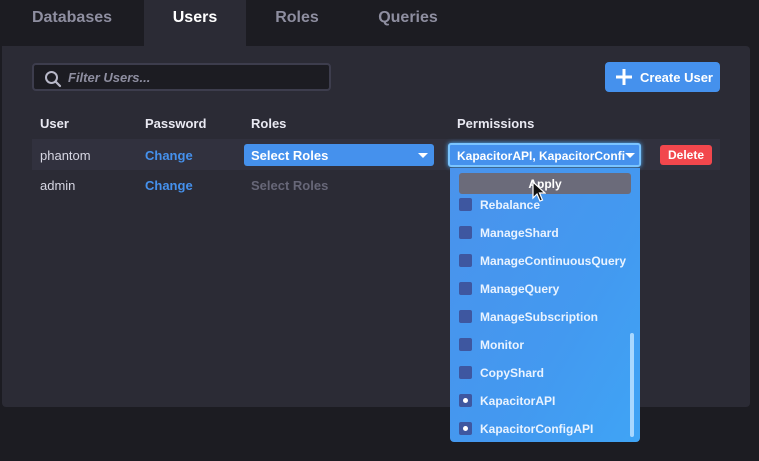  I want to click on delete-user-button: Delete, so click(686, 155).